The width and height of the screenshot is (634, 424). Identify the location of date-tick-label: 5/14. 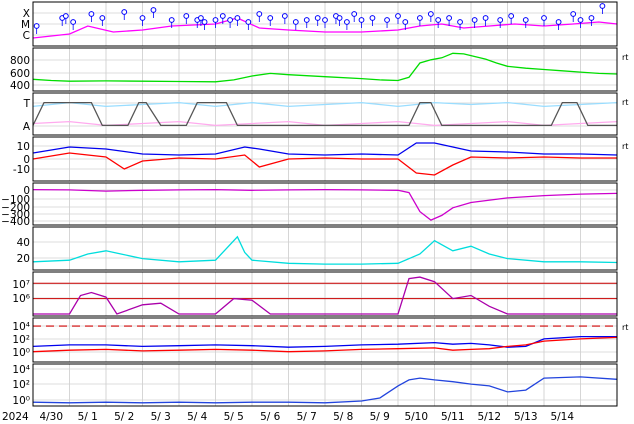
(562, 417).